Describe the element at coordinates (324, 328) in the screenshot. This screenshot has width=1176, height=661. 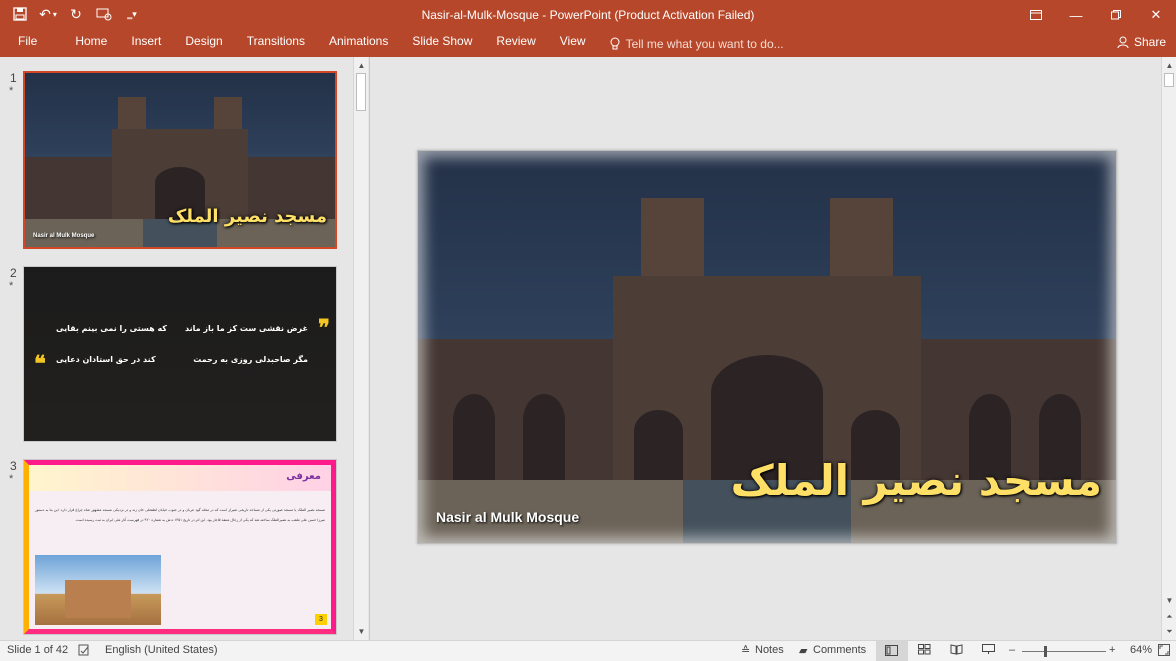
I see `quote-mark-icon: ❞` at that location.